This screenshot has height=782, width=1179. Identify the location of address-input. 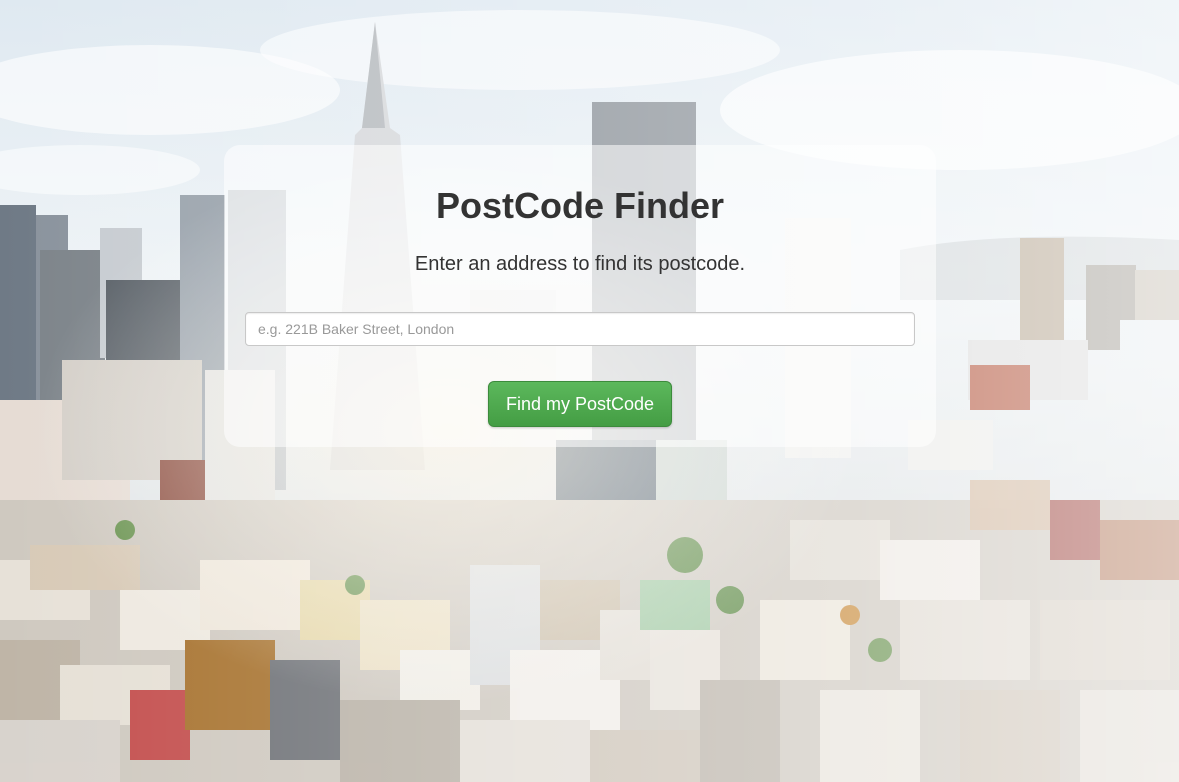
(580, 329).